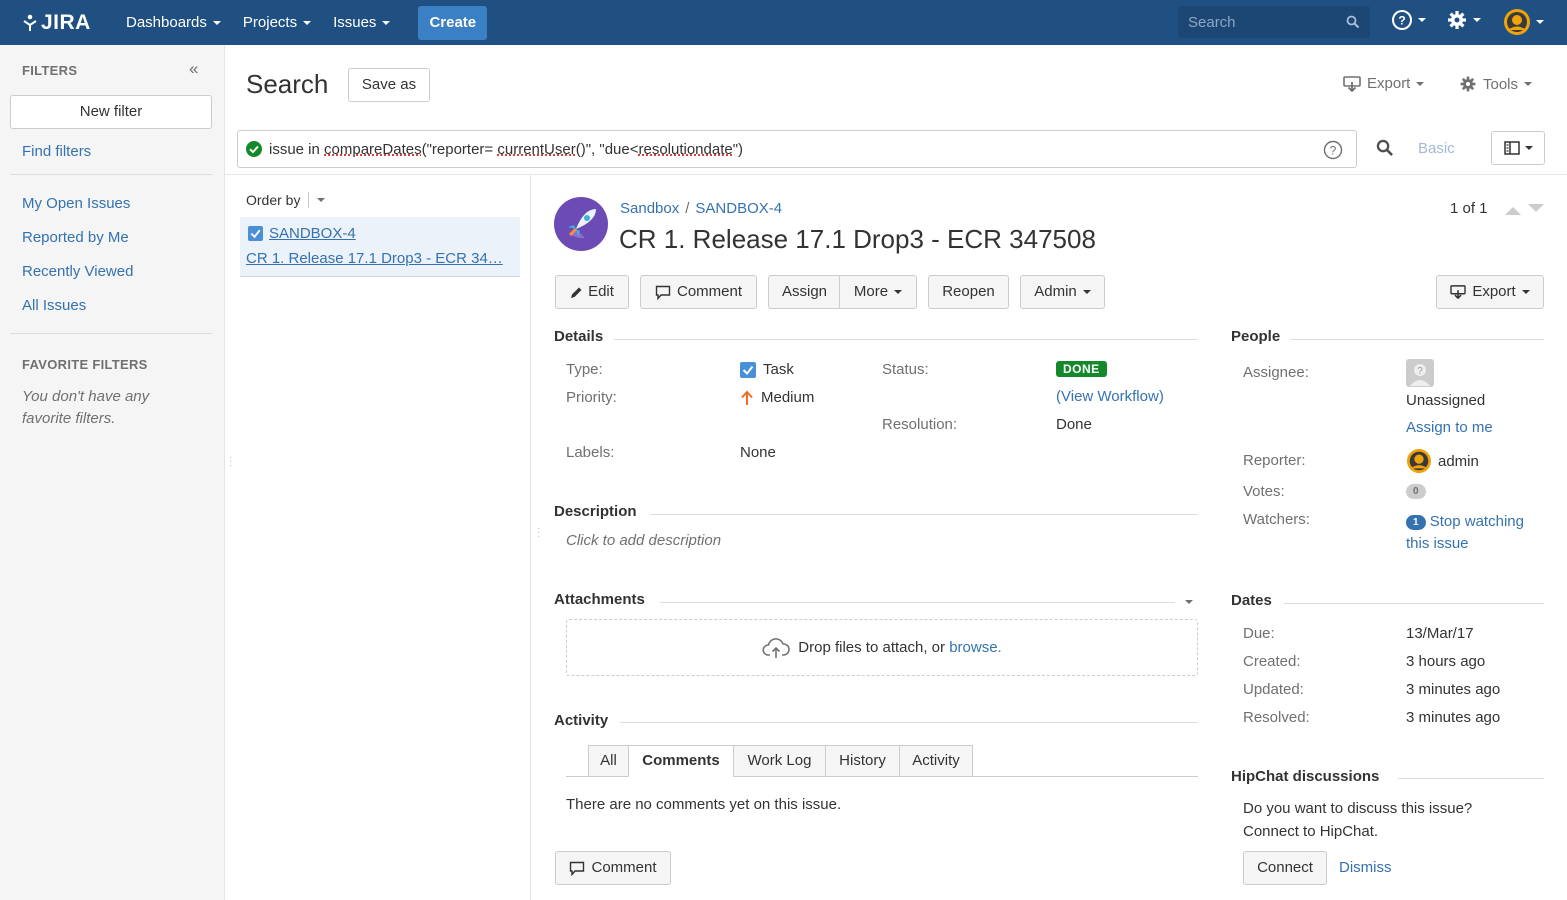 This screenshot has height=900, width=1567. I want to click on valid-query-check-icon, so click(254, 149).